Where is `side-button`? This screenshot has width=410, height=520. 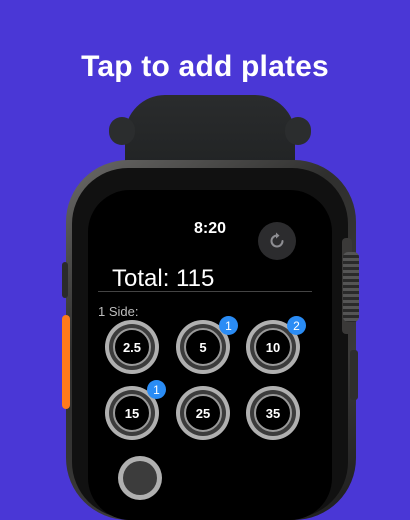
side-button is located at coordinates (354, 375).